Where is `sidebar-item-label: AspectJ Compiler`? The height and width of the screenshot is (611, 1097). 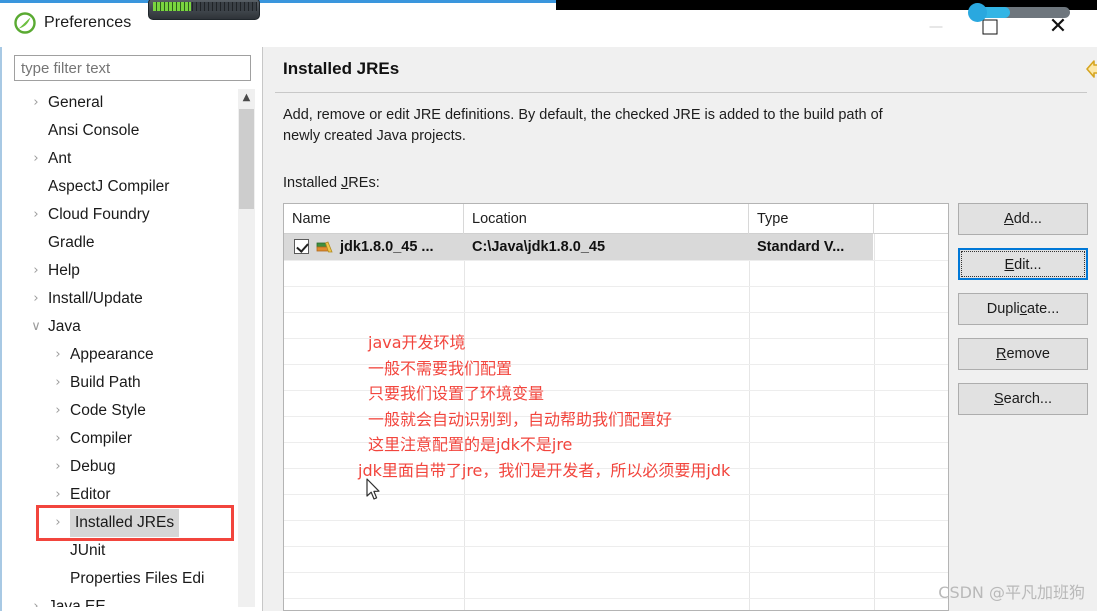 sidebar-item-label: AspectJ Compiler is located at coordinates (109, 186).